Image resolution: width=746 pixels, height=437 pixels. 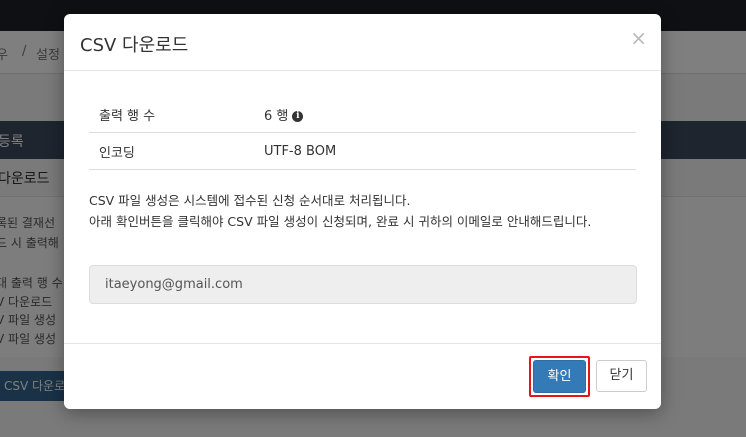 What do you see at coordinates (621, 376) in the screenshot?
I see `close-button: 닫기` at bounding box center [621, 376].